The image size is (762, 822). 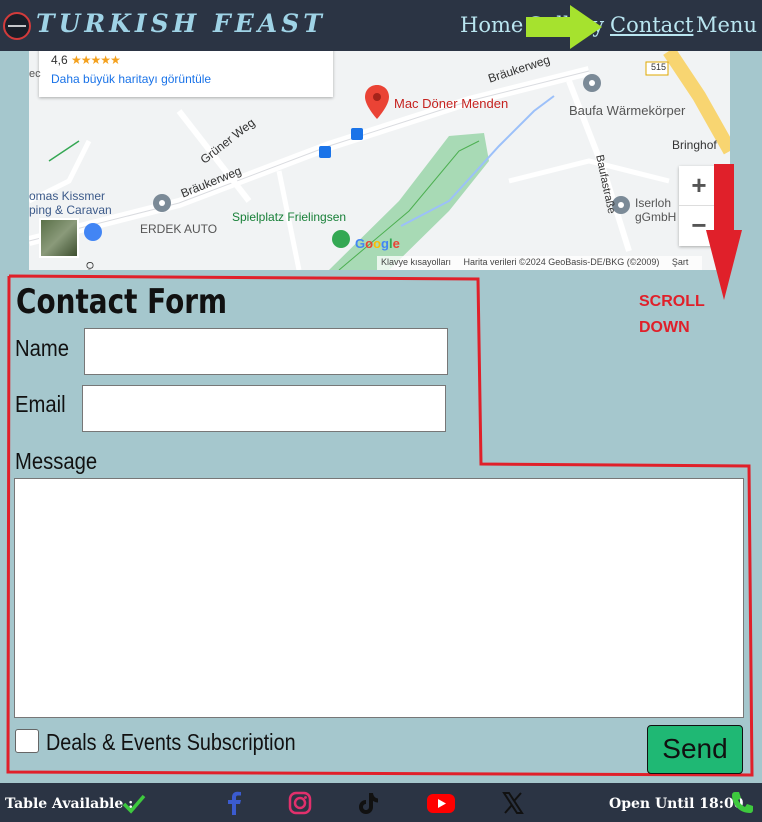 What do you see at coordinates (234, 803) in the screenshot?
I see `facebook-icon` at bounding box center [234, 803].